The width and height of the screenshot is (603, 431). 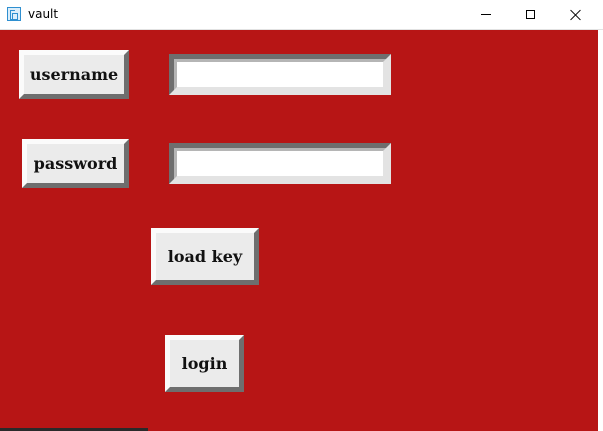 I want to click on username-button: username, so click(x=74, y=74).